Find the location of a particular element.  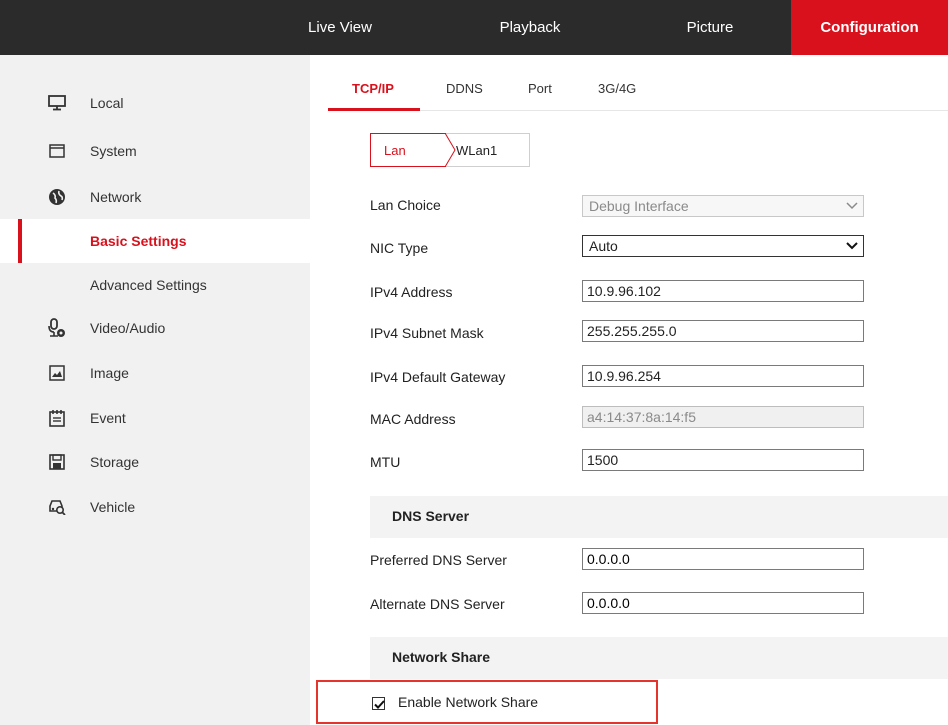

subtab-label: WLan1 is located at coordinates (477, 150).